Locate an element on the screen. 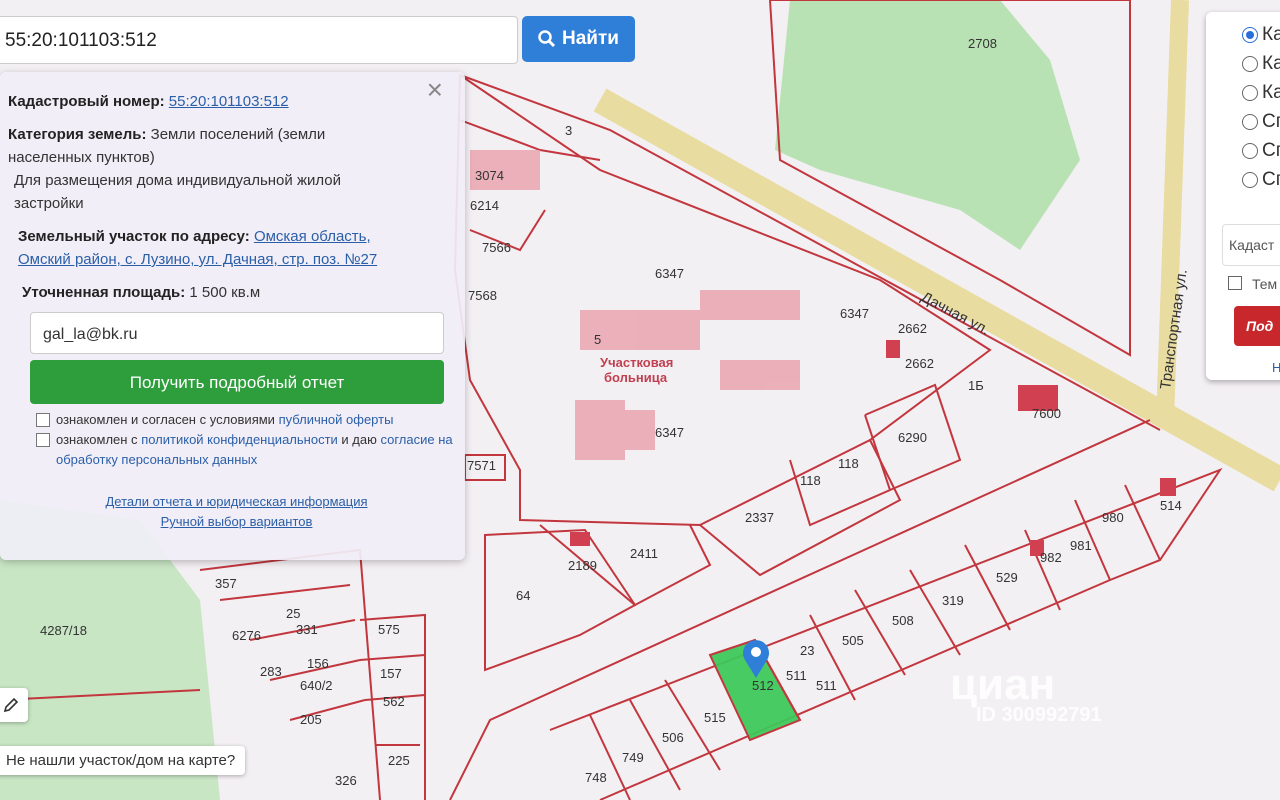  svg-text: 357 is located at coordinates (226, 583).